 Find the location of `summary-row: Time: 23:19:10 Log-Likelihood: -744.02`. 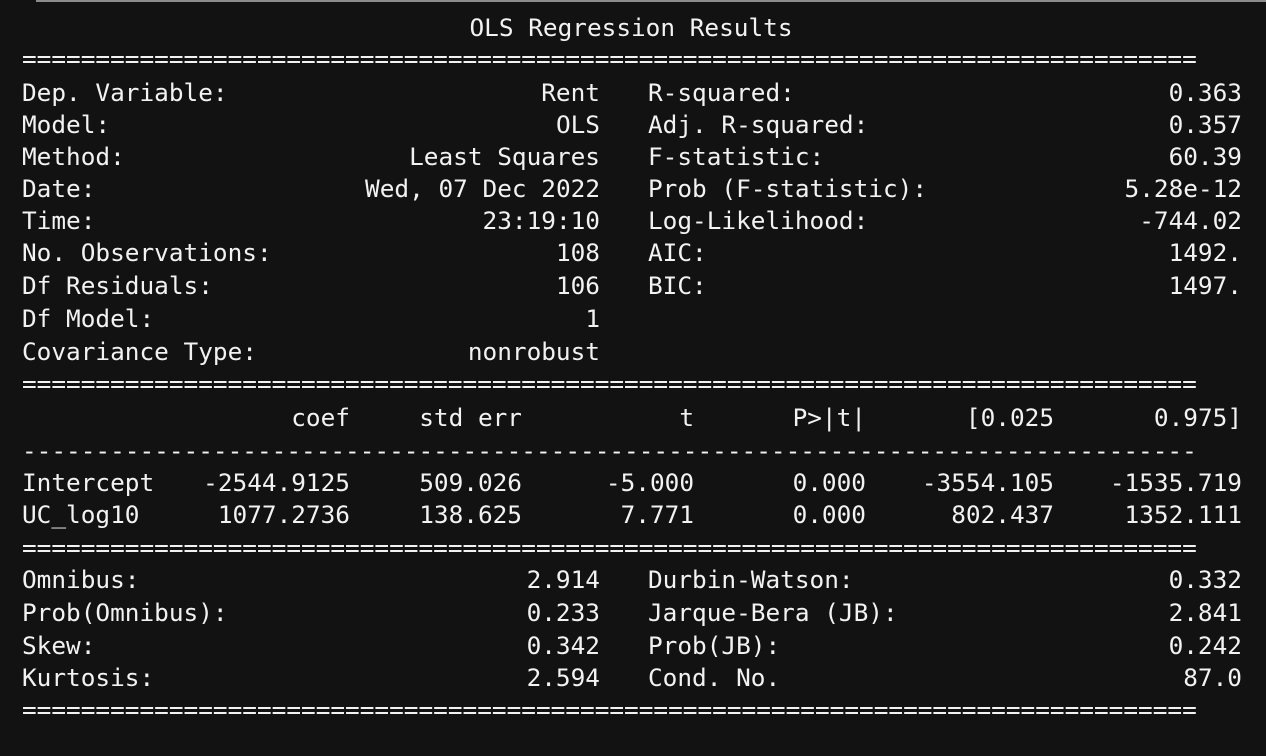

summary-row: Time: 23:19:10 Log-Likelihood: -744.02 is located at coordinates (633, 221).